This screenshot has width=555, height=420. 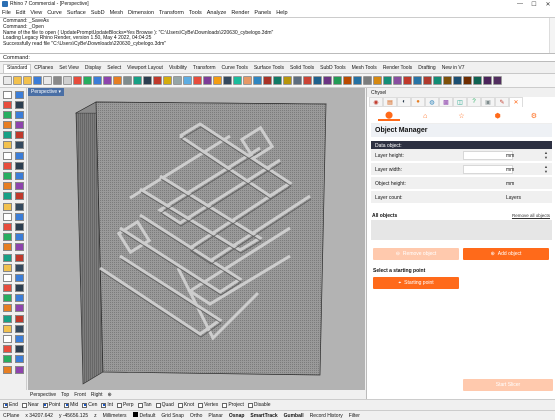 What do you see at coordinates (114, 69) in the screenshot?
I see `toolbar-tab-select: Select` at bounding box center [114, 69].